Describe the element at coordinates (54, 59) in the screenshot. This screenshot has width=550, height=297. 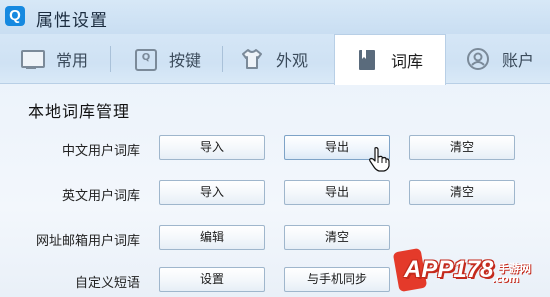
I see `tab-common: 常用` at that location.